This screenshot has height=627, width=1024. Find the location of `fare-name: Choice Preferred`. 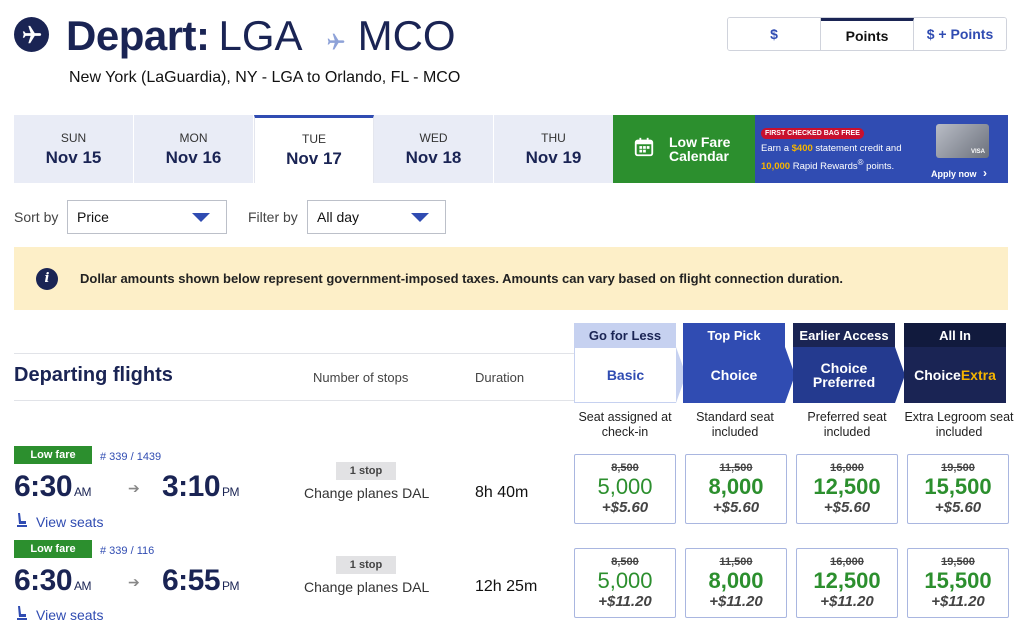

fare-name: Choice Preferred is located at coordinates (844, 375).